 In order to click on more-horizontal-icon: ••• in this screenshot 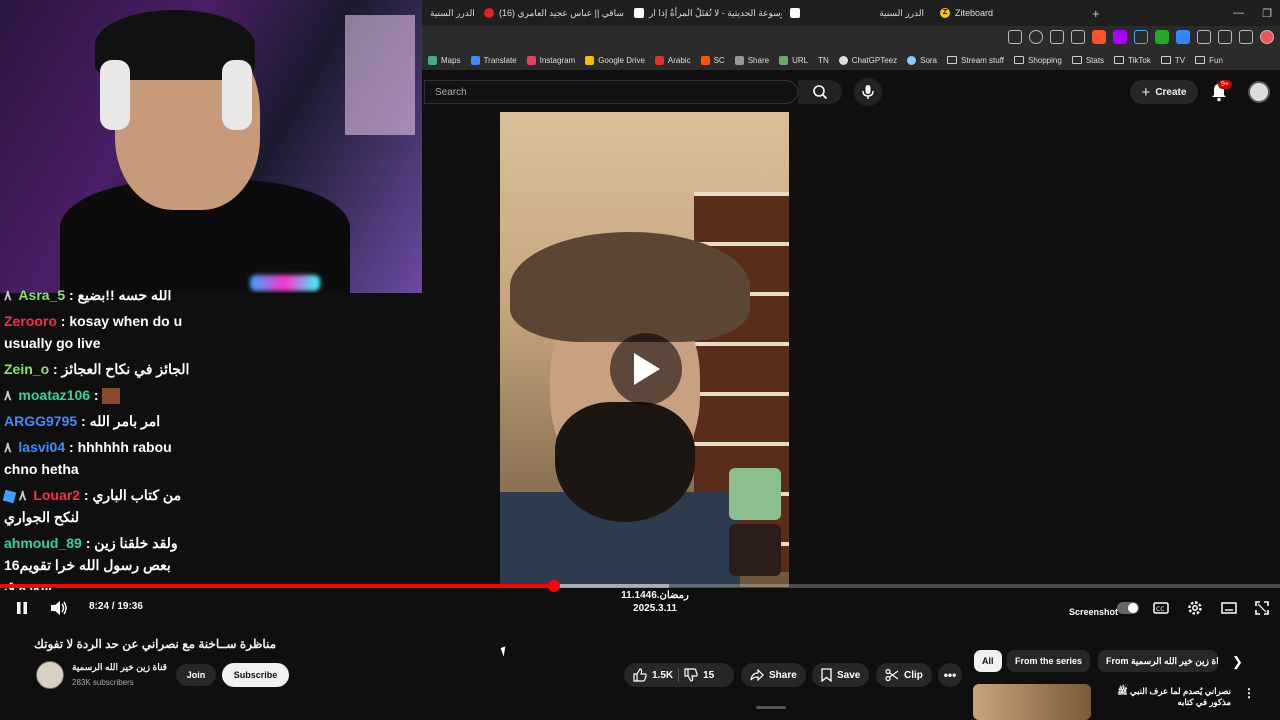, I will do `click(950, 675)`.